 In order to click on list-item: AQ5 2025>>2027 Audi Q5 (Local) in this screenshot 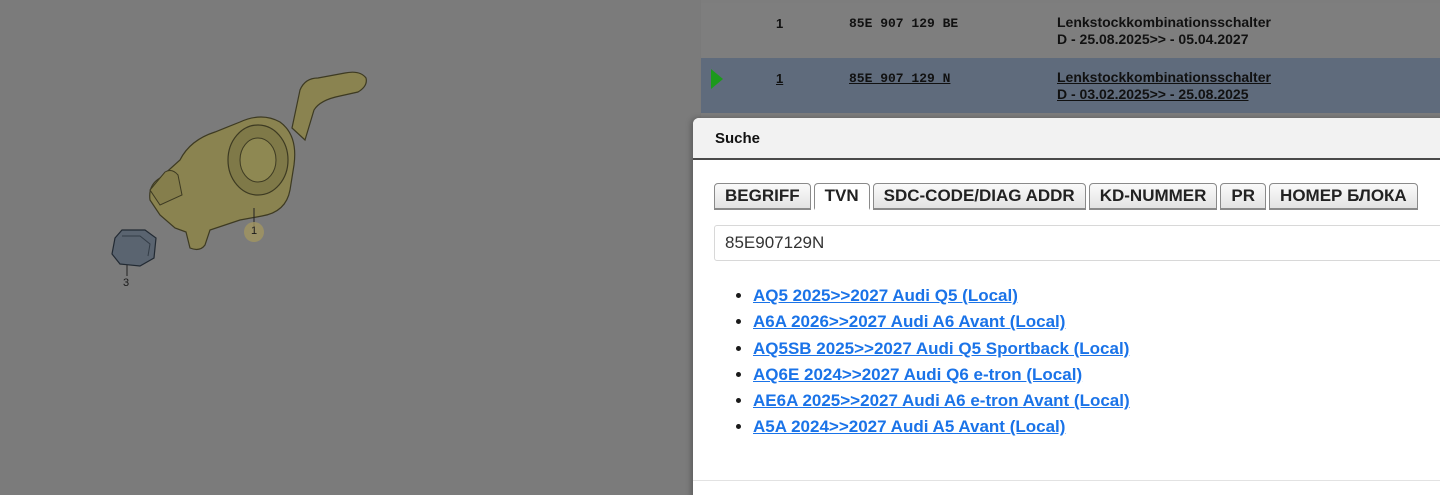, I will do `click(941, 296)`.